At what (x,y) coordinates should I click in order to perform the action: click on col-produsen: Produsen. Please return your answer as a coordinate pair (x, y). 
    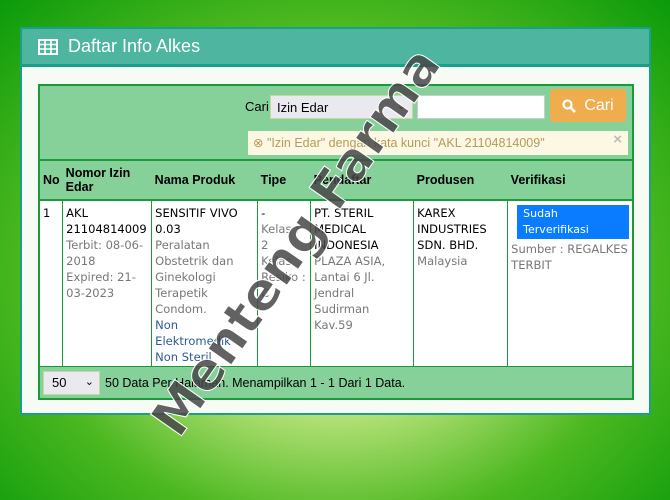
    Looking at the image, I should click on (460, 181).